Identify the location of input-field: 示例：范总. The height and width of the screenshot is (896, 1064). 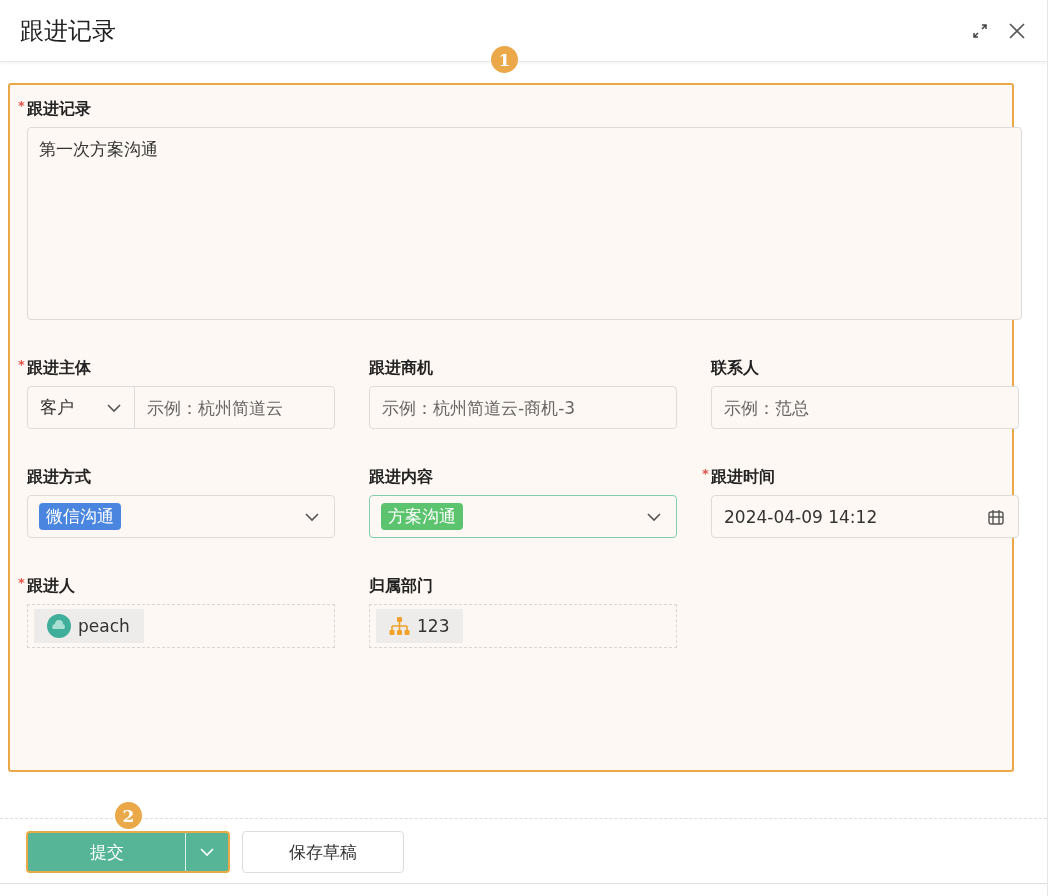
(865, 407).